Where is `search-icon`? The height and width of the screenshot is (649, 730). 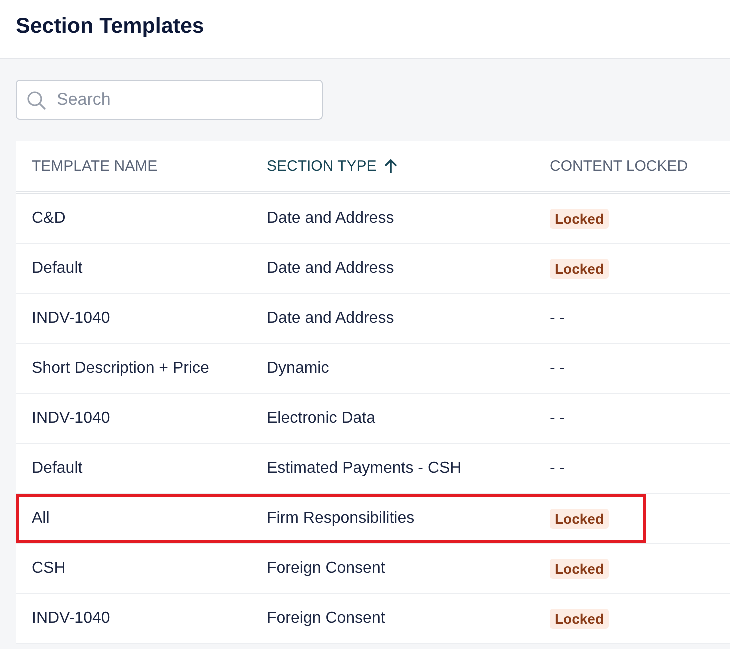 search-icon is located at coordinates (36, 100).